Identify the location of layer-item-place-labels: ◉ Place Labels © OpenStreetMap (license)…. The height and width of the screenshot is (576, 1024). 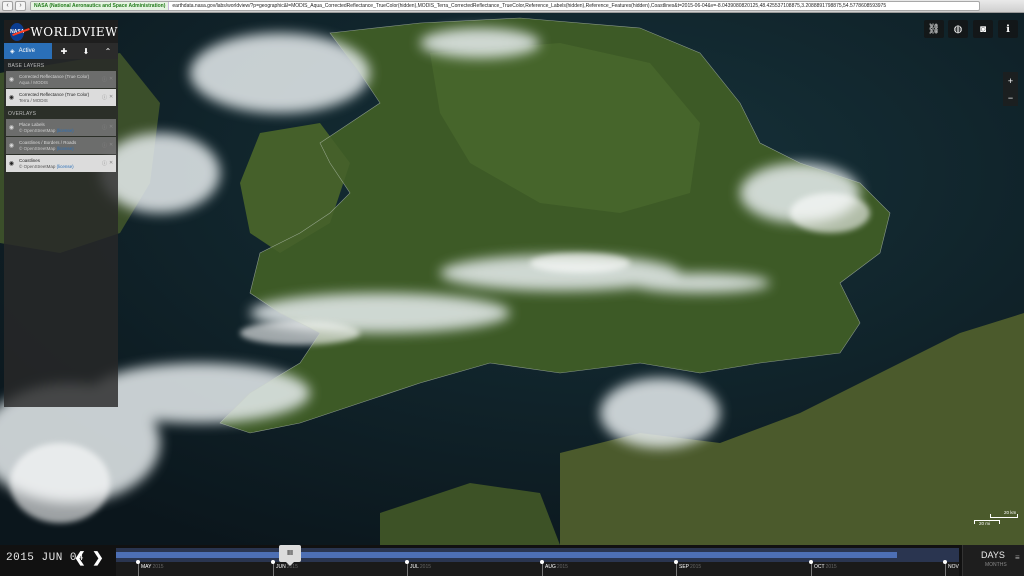
(61, 127).